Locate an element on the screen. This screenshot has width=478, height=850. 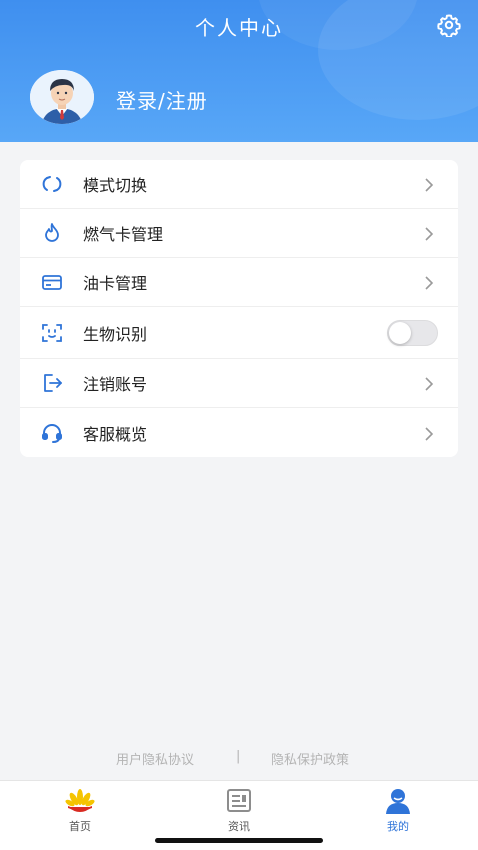
tab-label: 首页 is located at coordinates (80, 826).